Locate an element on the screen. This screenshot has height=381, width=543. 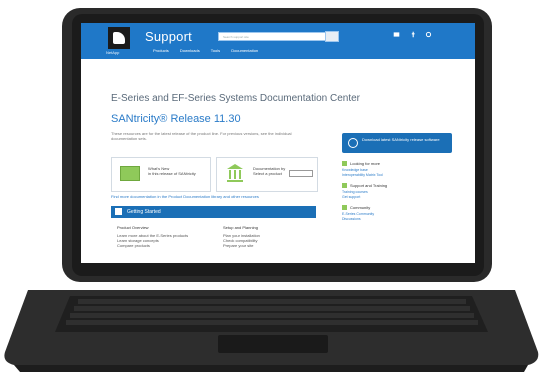
release-heading: SANtricity® Release 11.30 is located at coordinates (176, 119).